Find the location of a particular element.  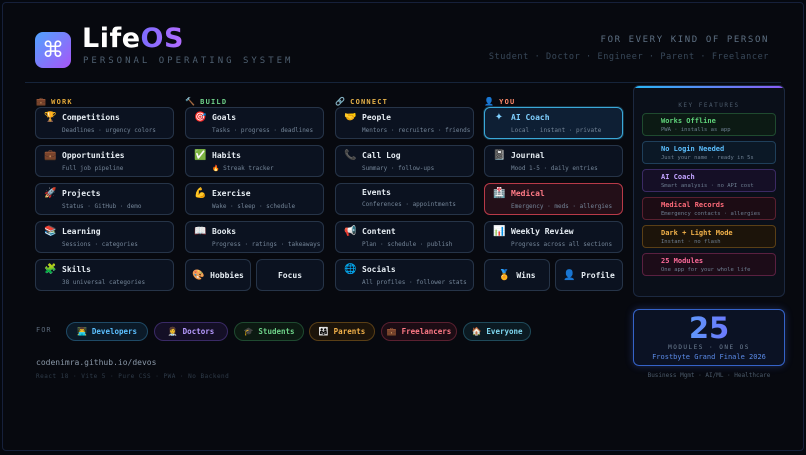

card-title: Goals is located at coordinates (224, 117).